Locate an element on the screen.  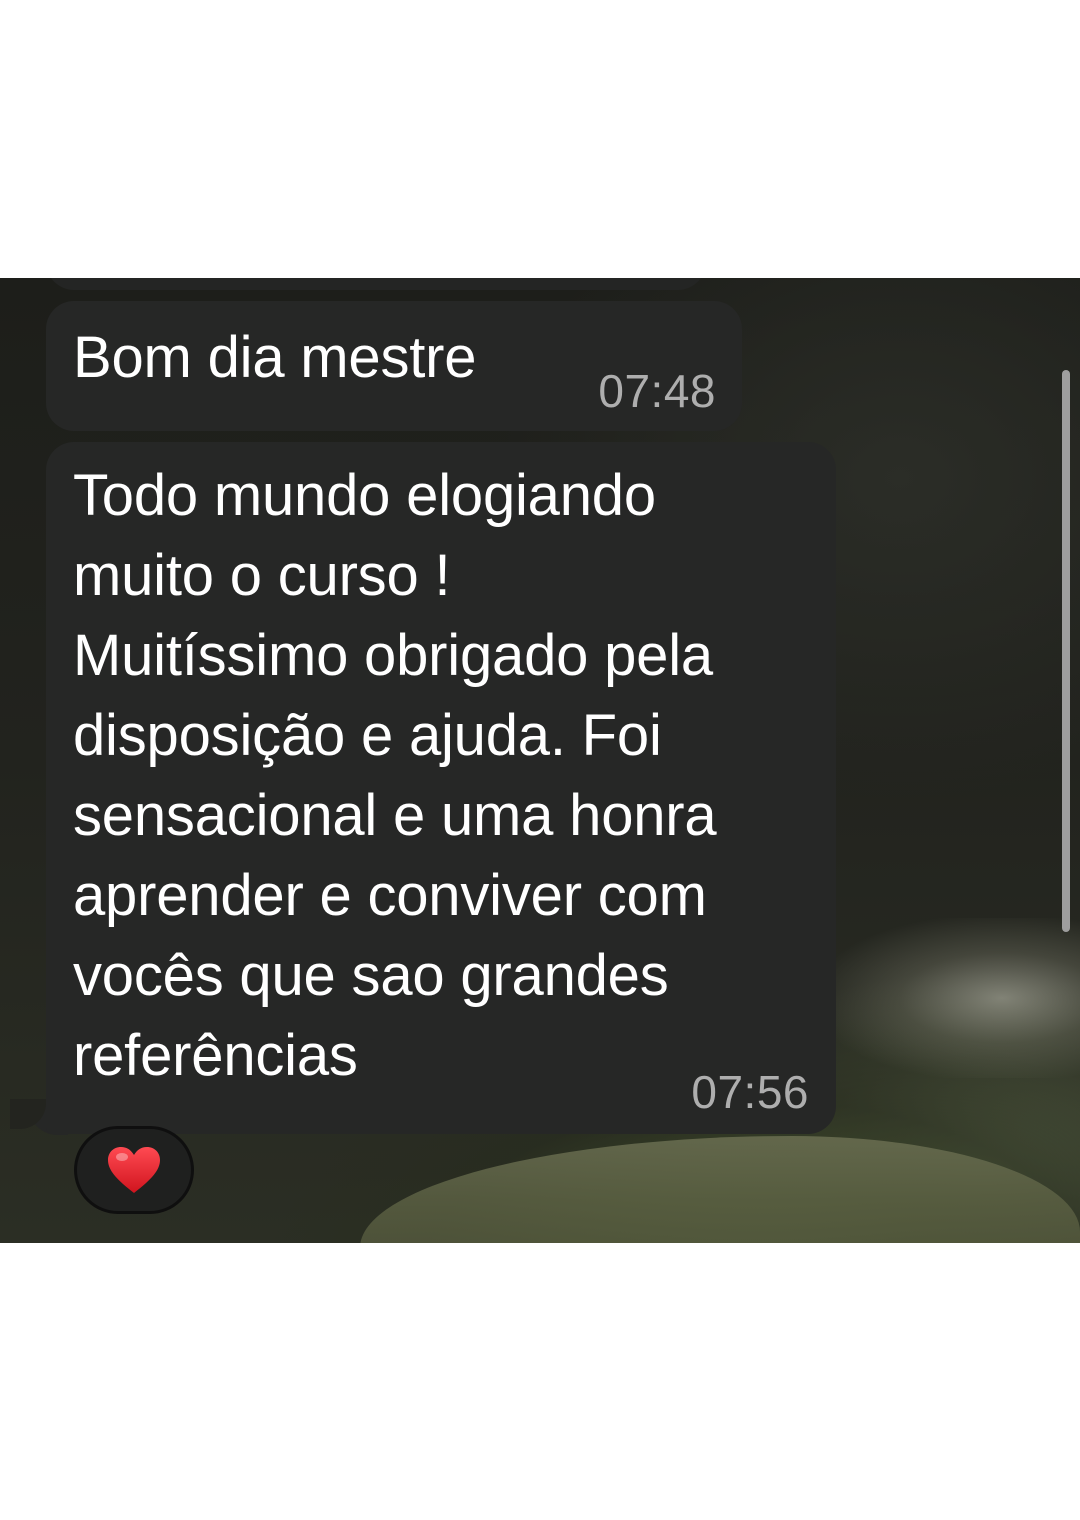
previous-message-bubble is located at coordinates (376, 284).